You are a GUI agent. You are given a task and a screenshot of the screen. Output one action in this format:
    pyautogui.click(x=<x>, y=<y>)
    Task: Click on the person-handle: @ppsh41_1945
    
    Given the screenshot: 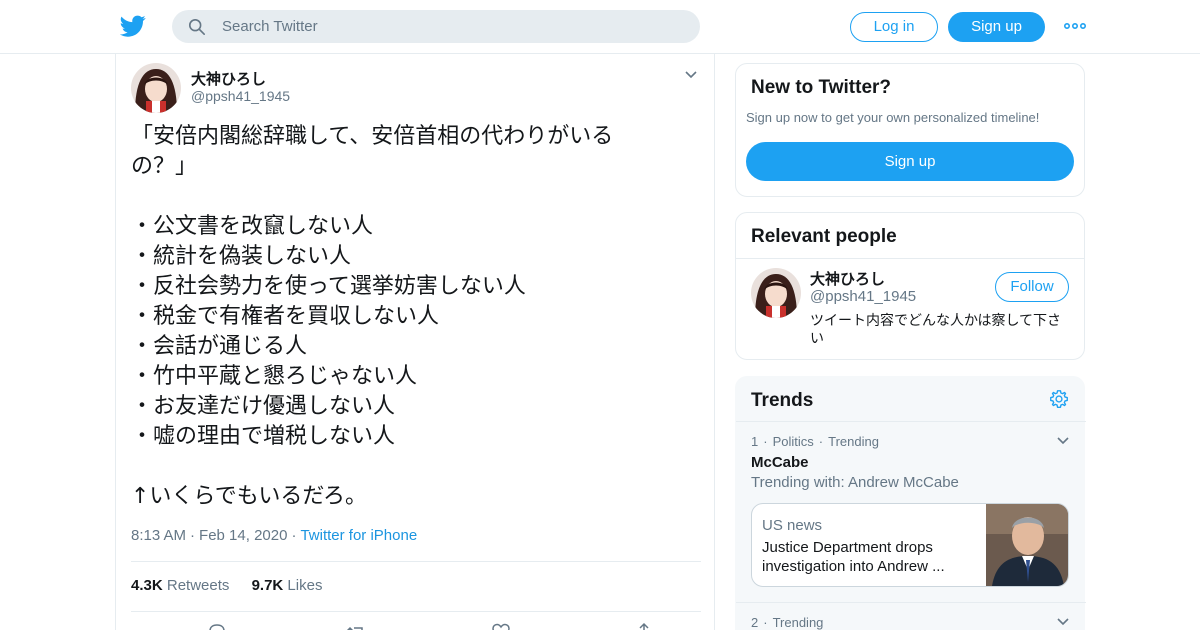 What is the action you would take?
    pyautogui.click(x=863, y=296)
    